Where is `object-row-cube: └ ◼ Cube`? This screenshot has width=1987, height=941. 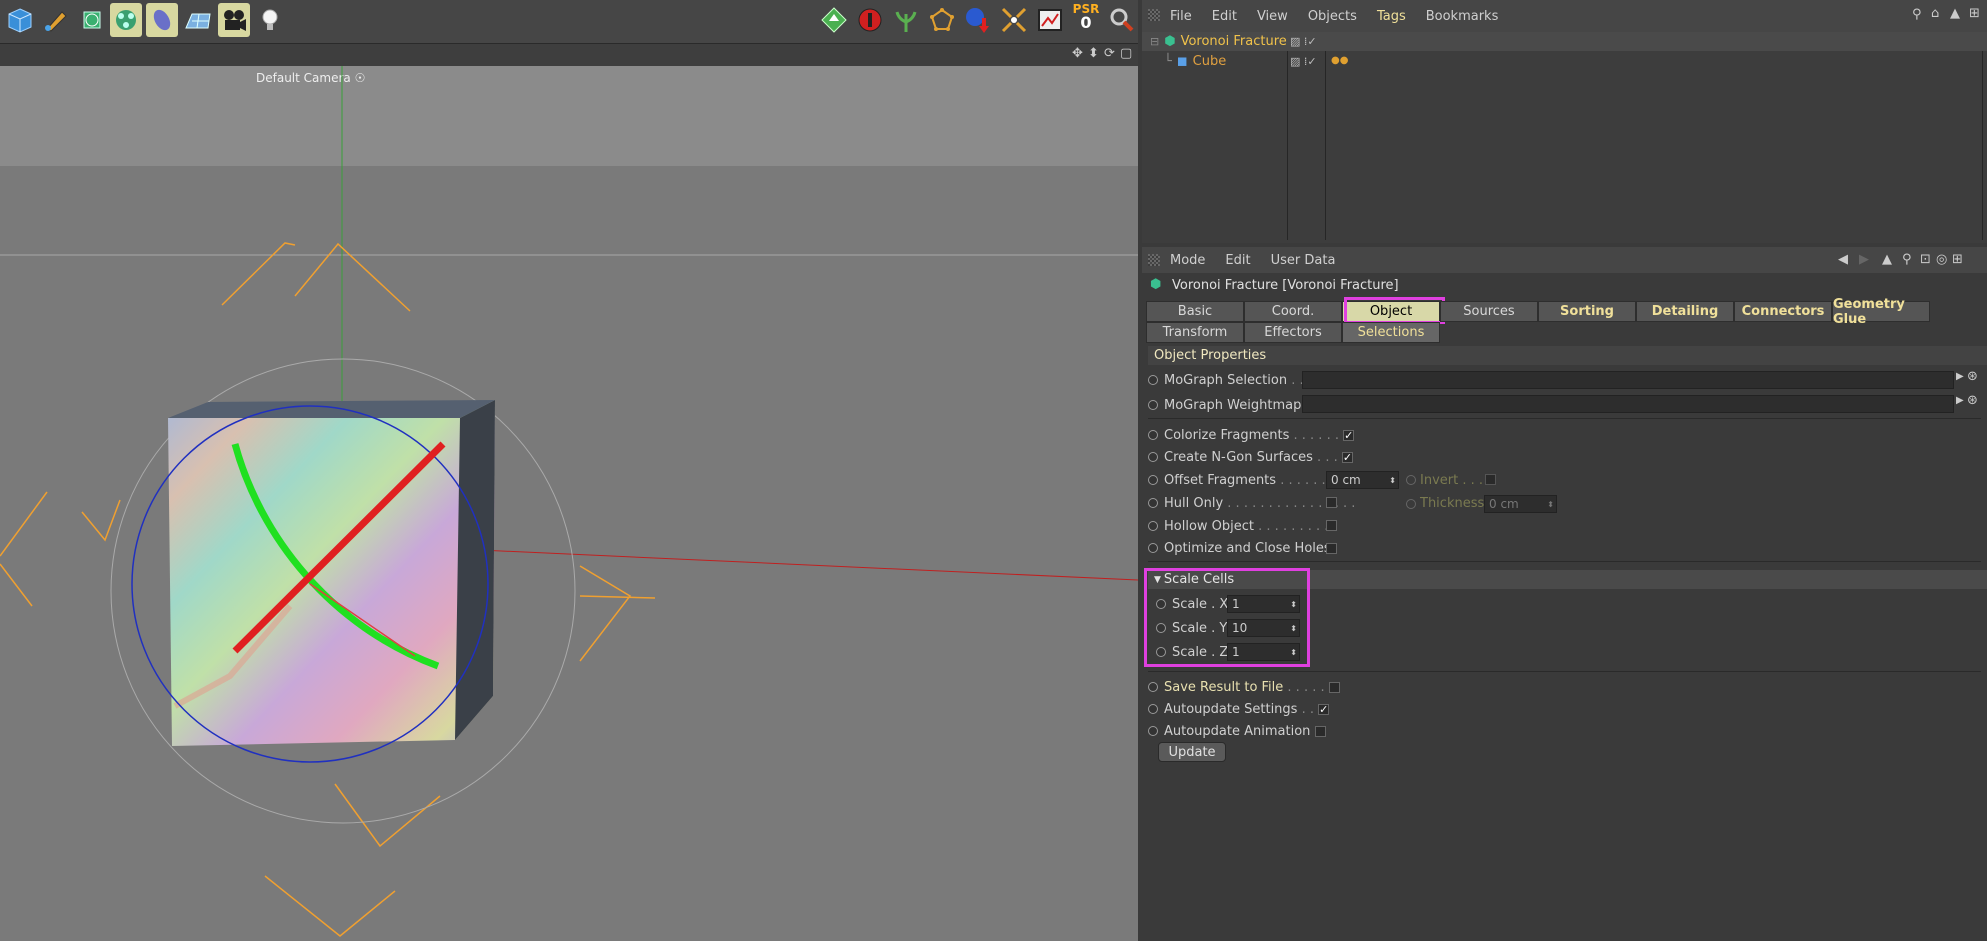
object-row-cube: └ ◼ Cube is located at coordinates (1195, 61).